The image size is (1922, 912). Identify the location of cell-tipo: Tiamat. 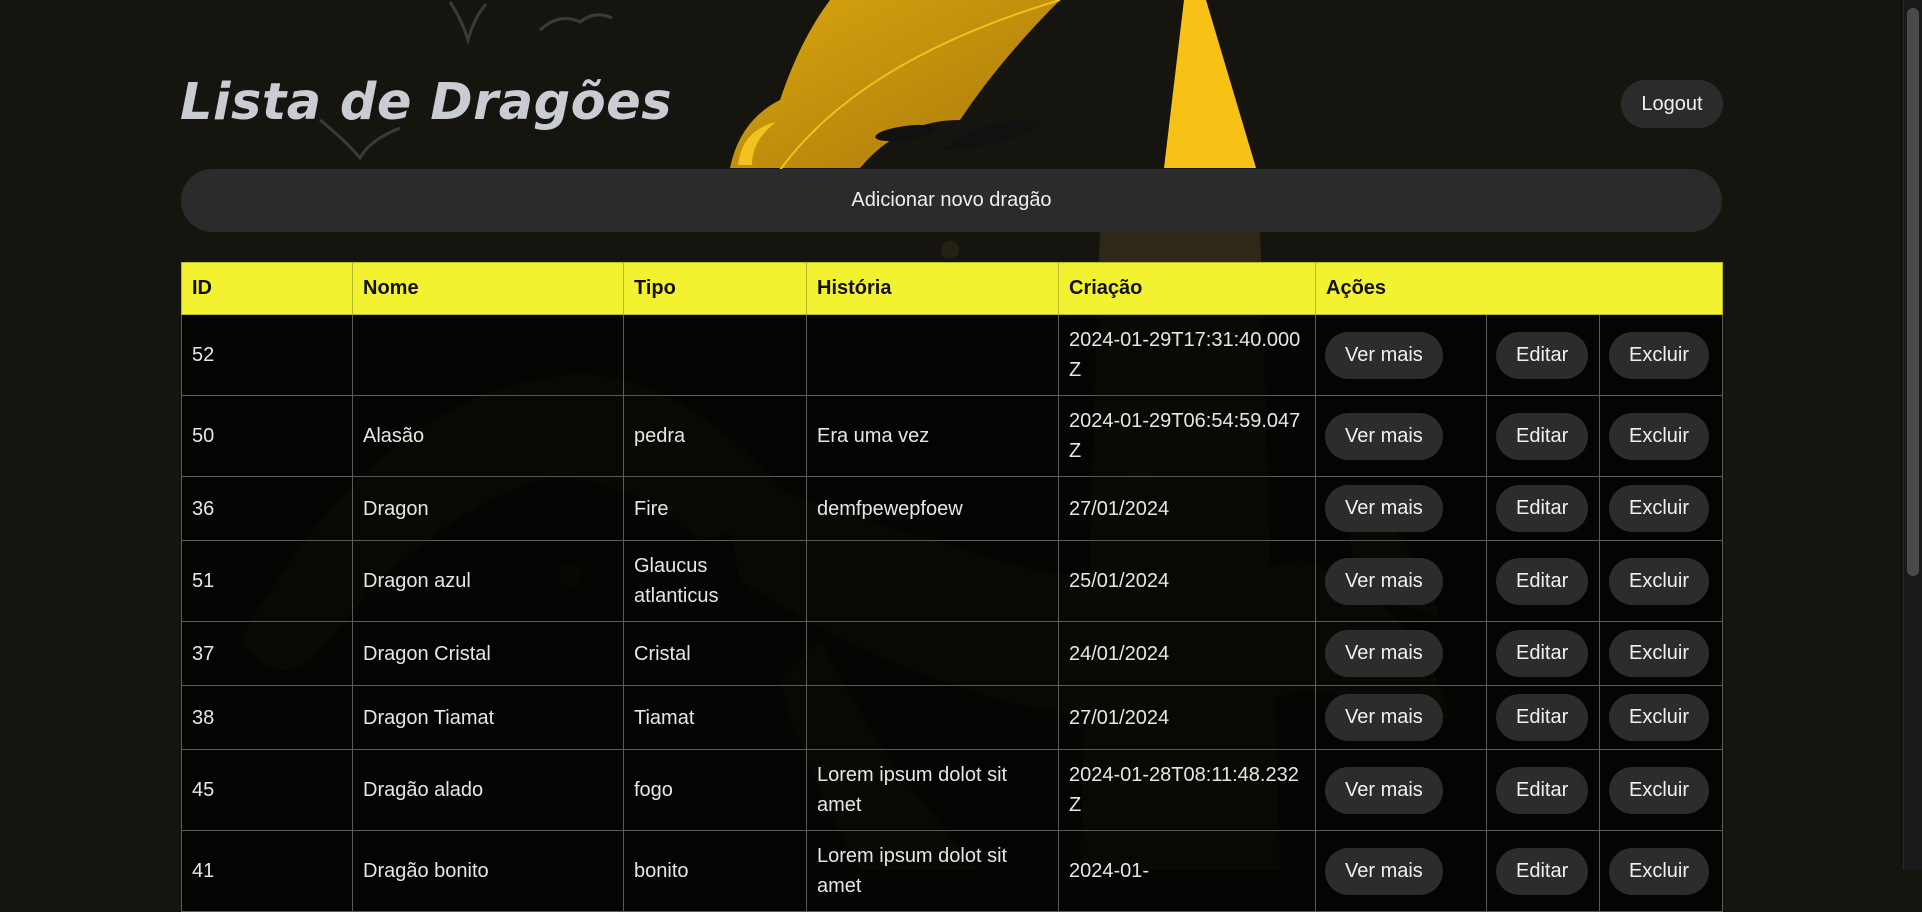
(715, 717).